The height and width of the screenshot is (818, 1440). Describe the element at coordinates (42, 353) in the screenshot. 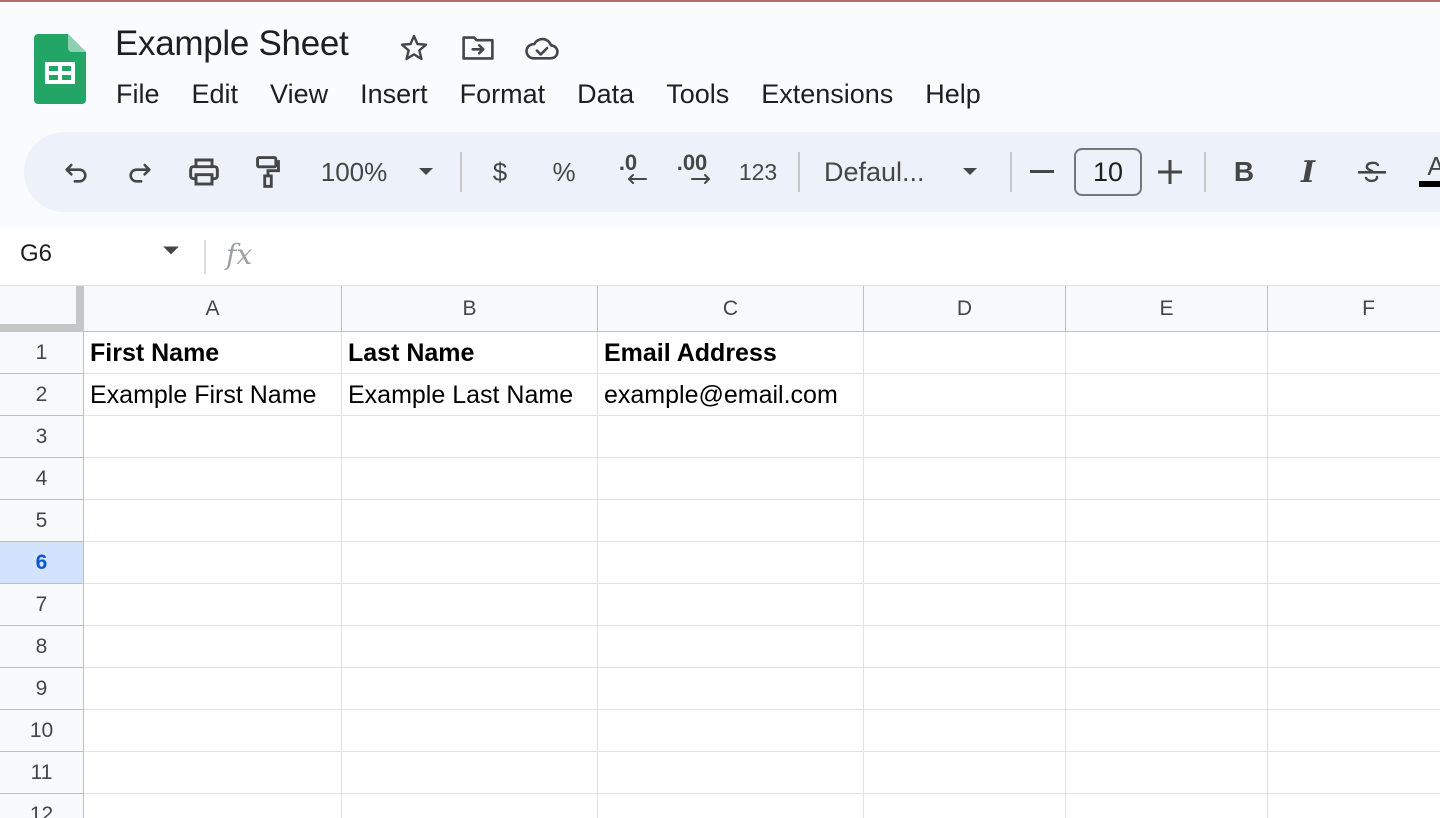

I see `row-header-1: 1` at that location.